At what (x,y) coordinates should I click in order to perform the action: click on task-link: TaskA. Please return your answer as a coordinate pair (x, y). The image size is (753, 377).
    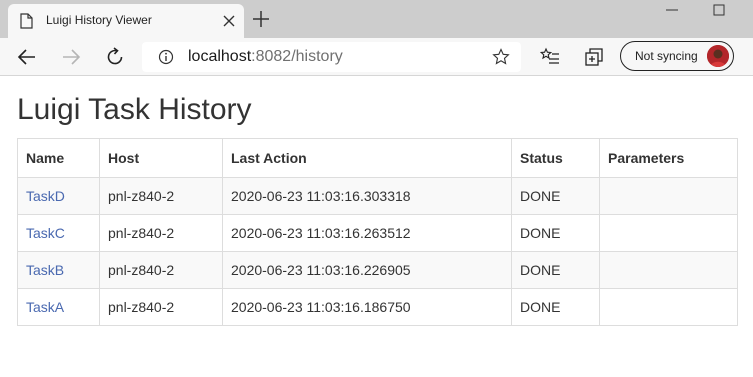
    Looking at the image, I should click on (45, 307).